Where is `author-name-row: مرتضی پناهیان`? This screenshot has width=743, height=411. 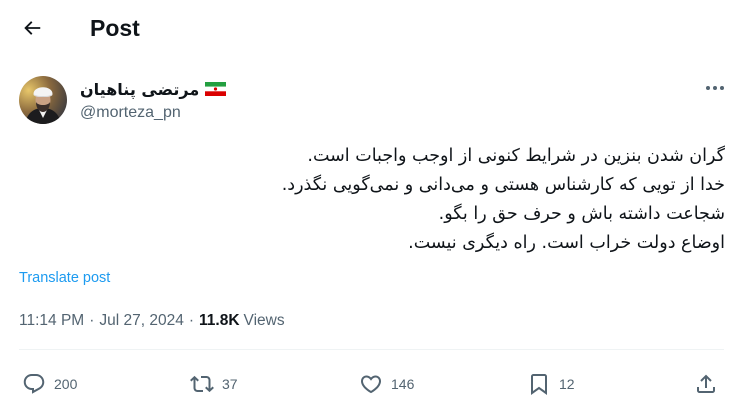
author-name-row: مرتضی پناهیان is located at coordinates (153, 89).